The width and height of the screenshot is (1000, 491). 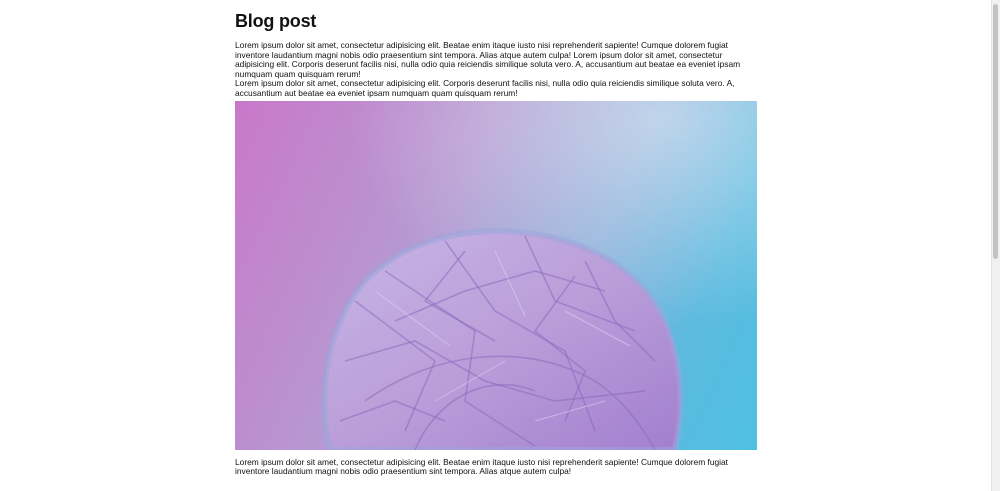 I want to click on scrollbar-thumb, so click(x=995, y=131).